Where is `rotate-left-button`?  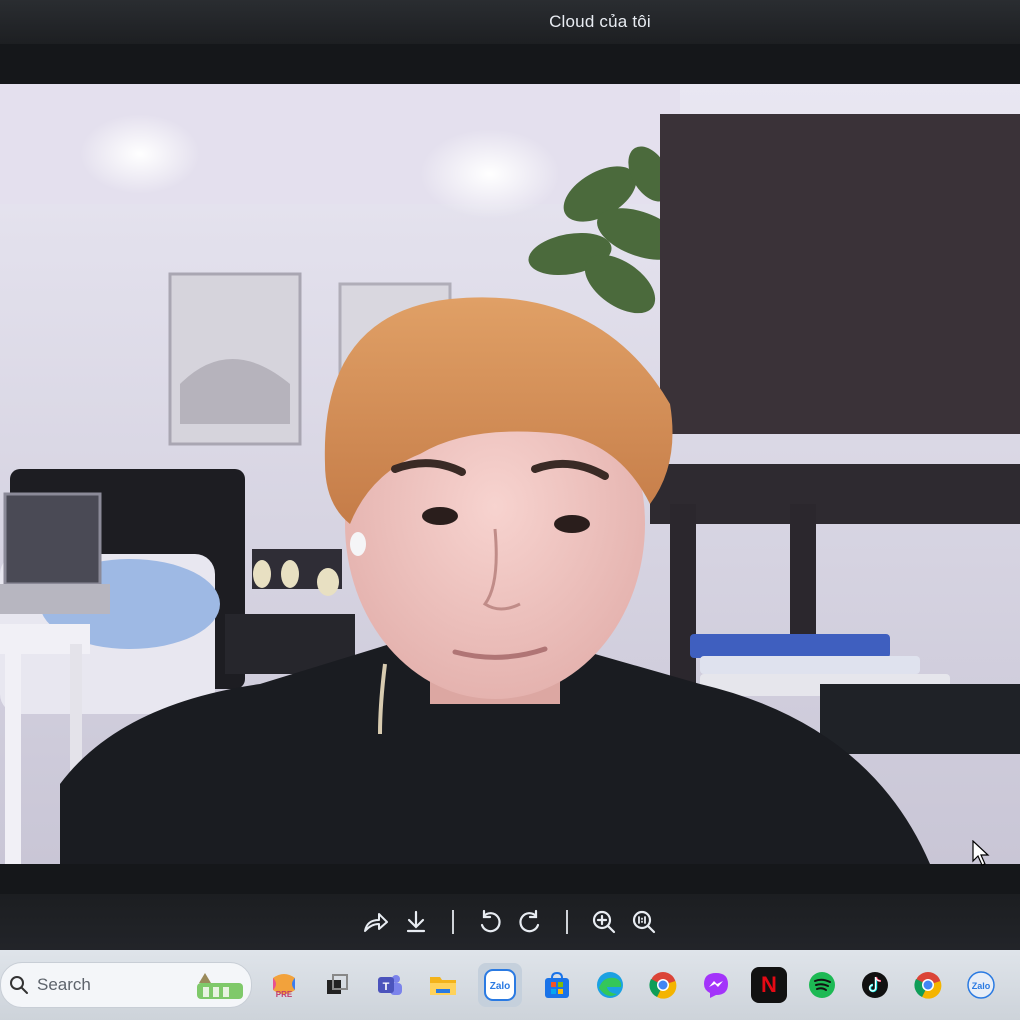 rotate-left-button is located at coordinates (490, 922).